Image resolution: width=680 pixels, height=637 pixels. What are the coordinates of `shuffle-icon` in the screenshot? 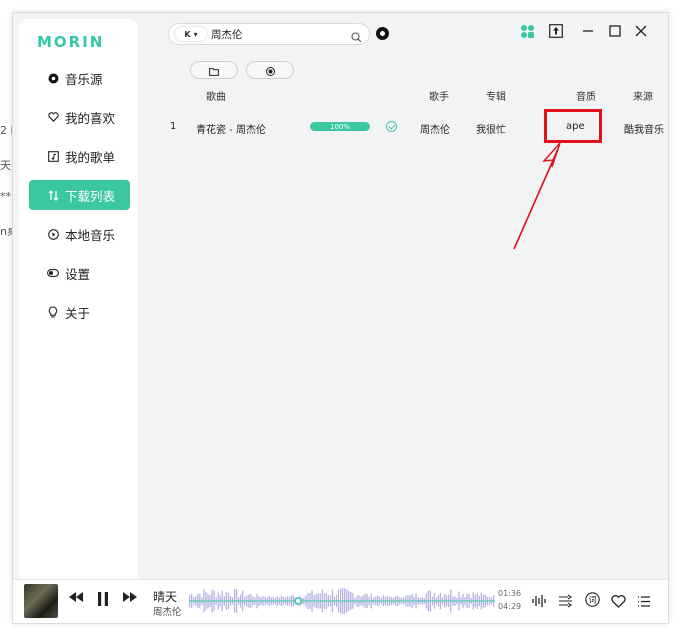 It's located at (565, 602).